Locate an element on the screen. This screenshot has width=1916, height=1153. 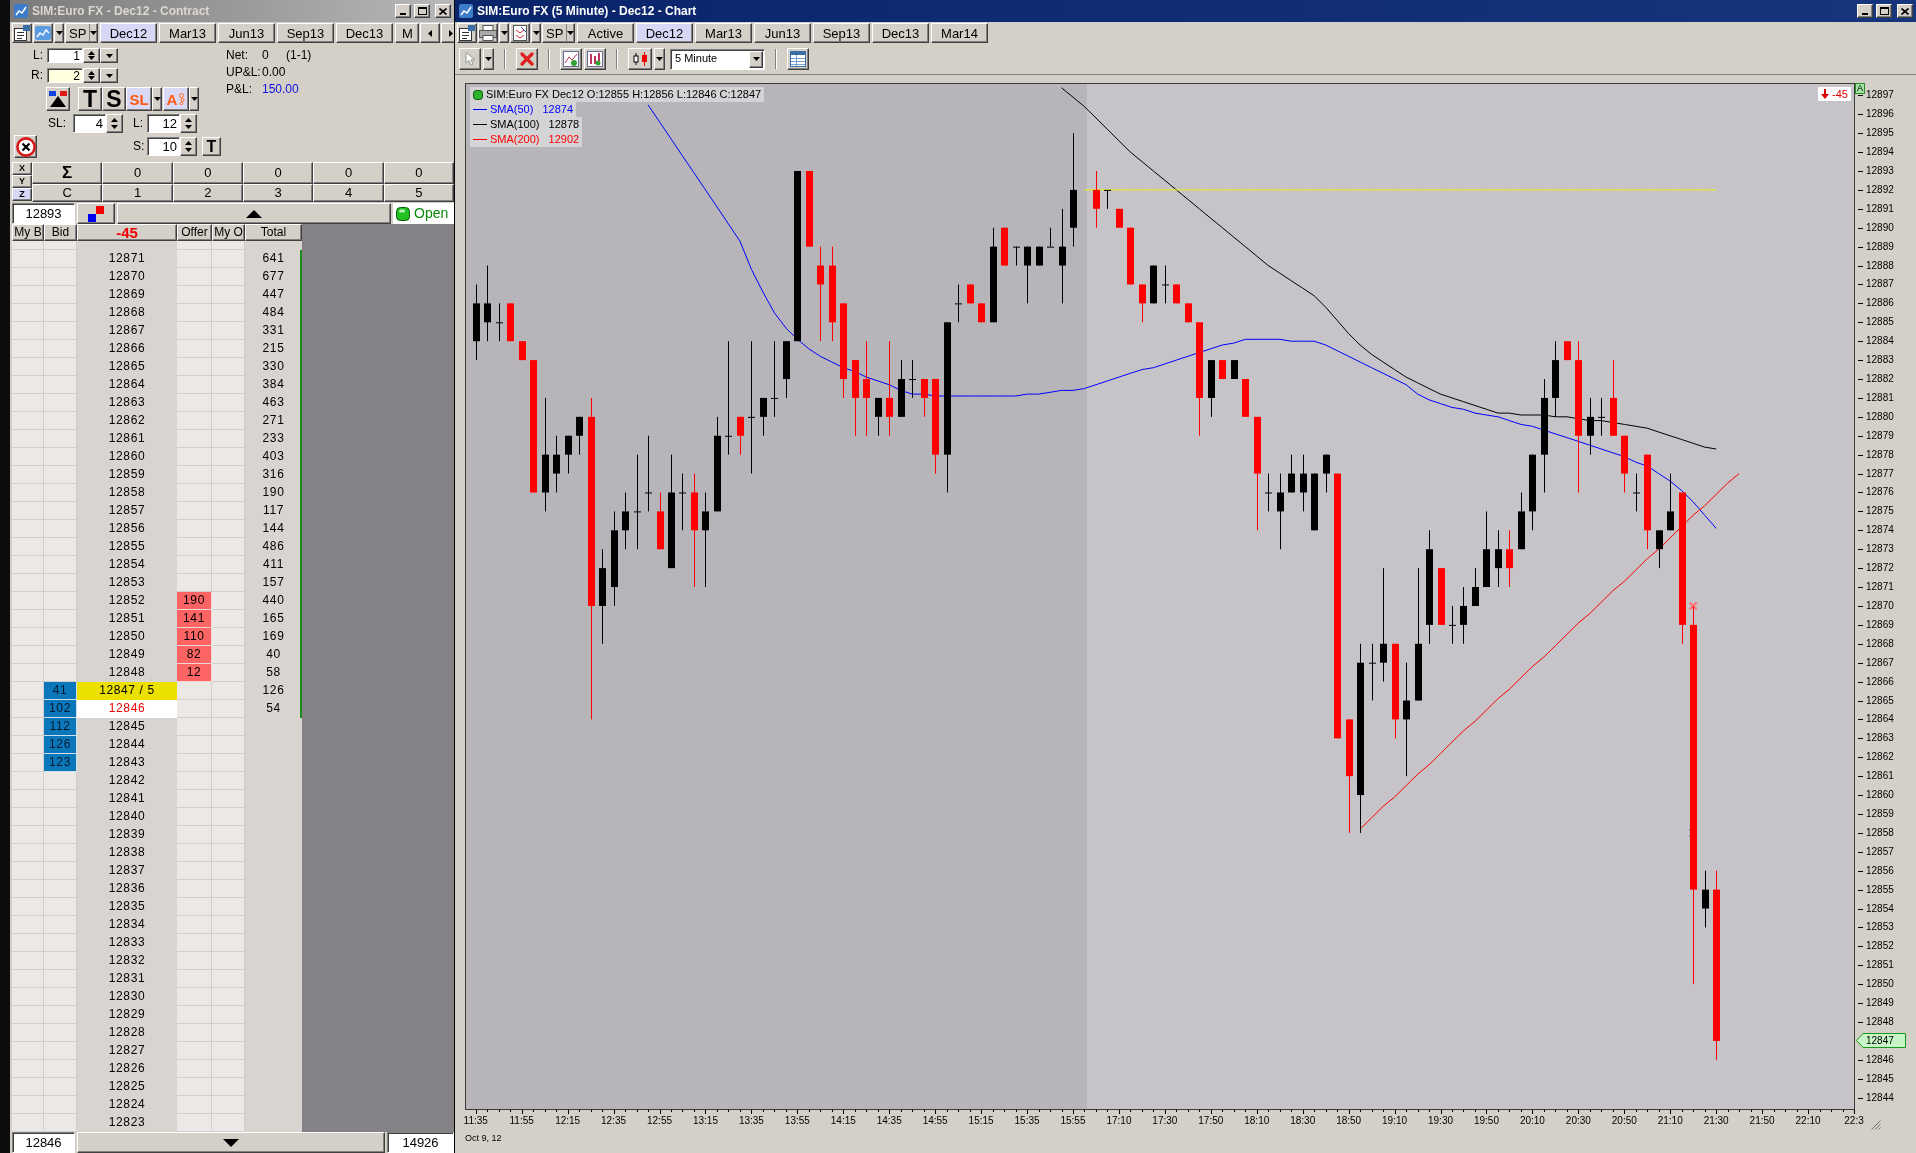
table-cell: 144 is located at coordinates (273, 529).